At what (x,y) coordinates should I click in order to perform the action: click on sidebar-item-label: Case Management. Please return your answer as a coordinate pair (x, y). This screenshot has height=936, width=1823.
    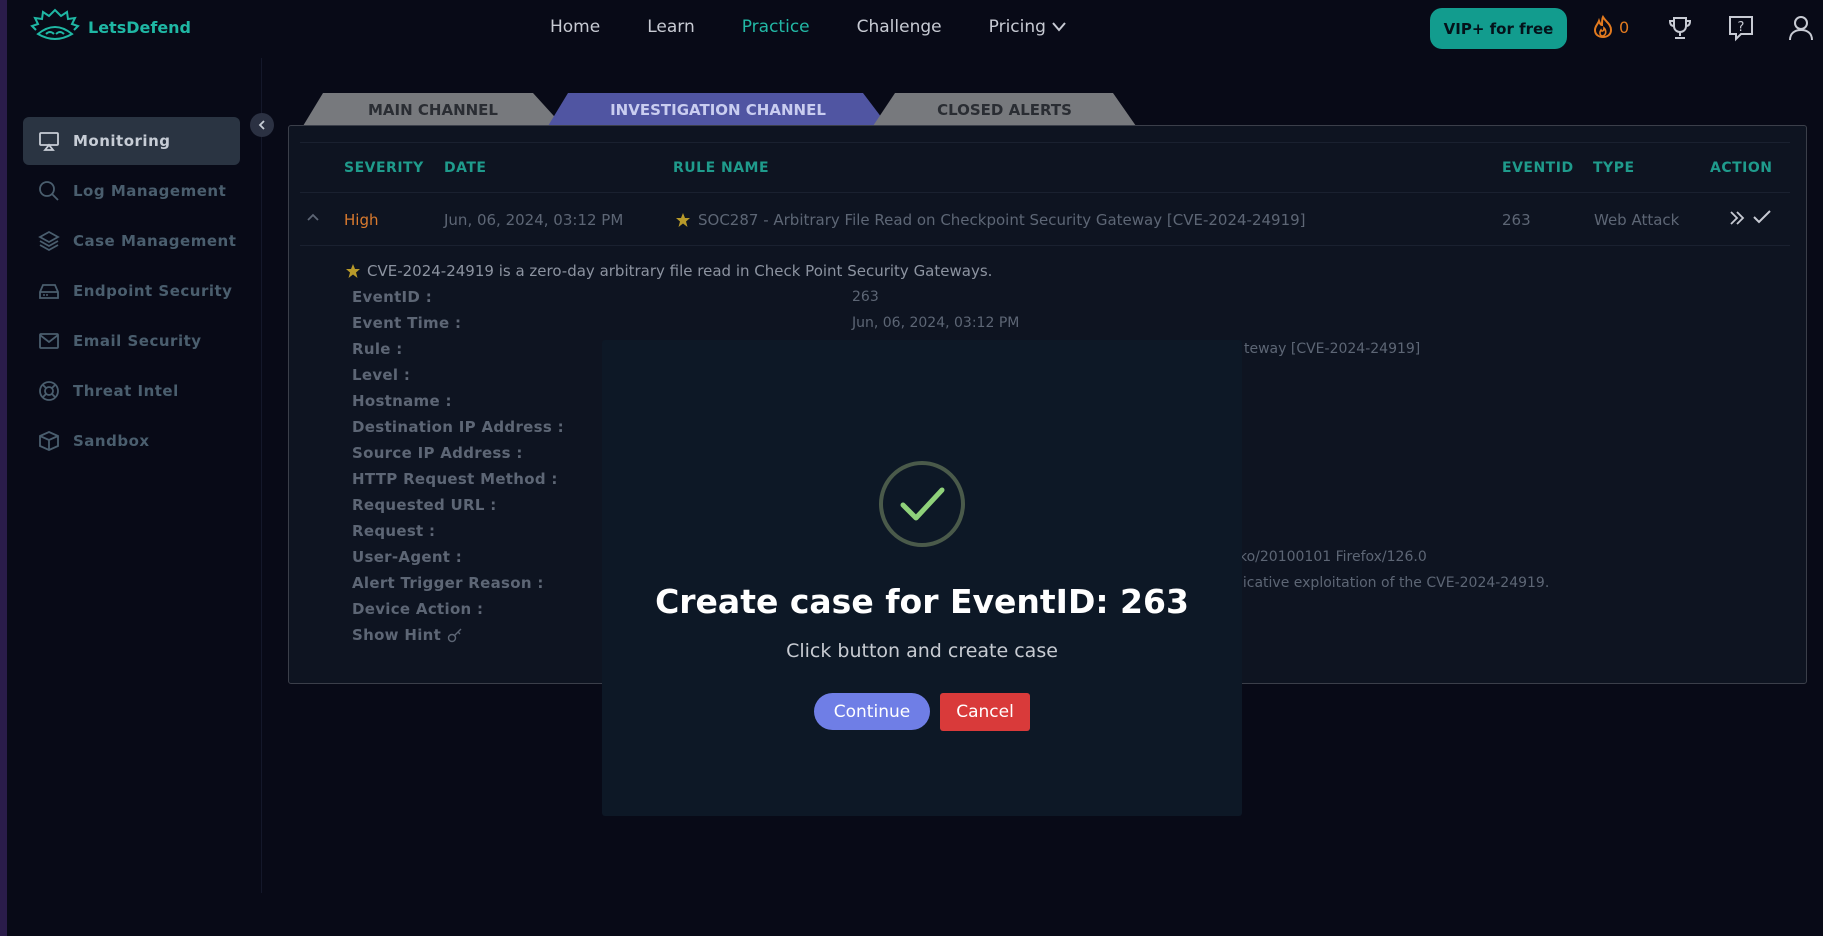
    Looking at the image, I should click on (155, 241).